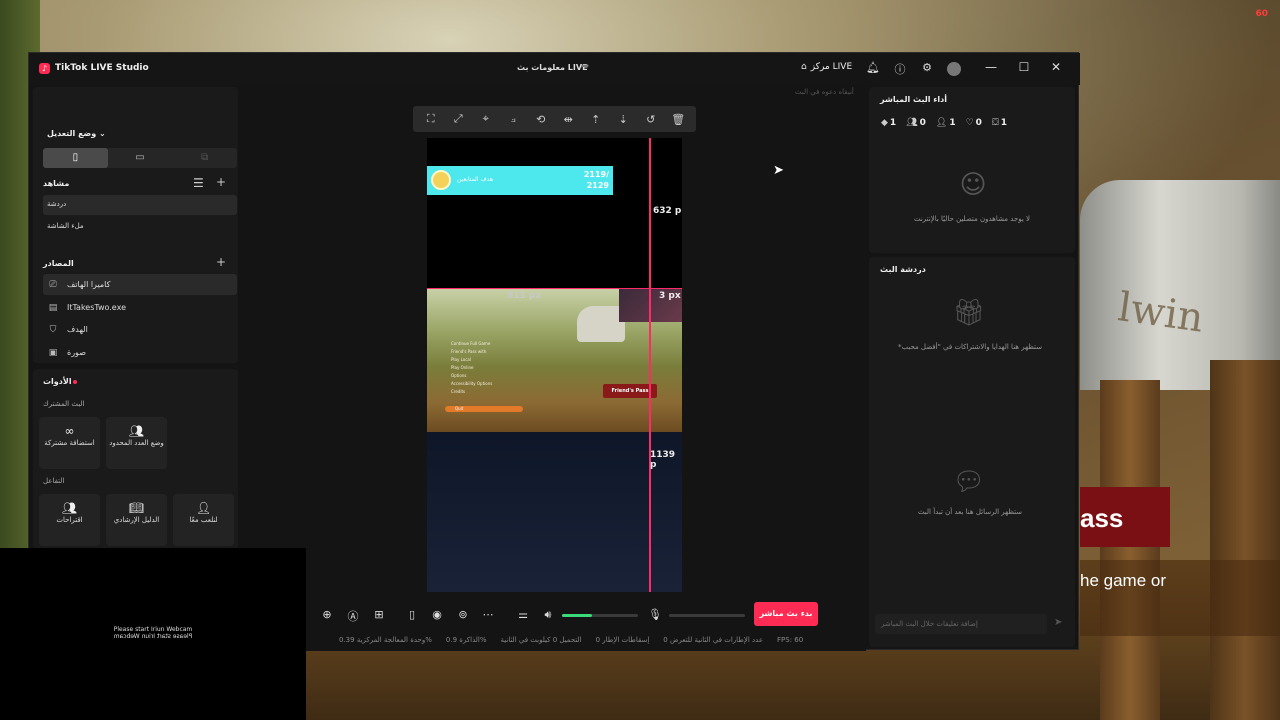 The width and height of the screenshot is (1280, 720). I want to click on tool-label: لنلعب معًا, so click(203, 520).